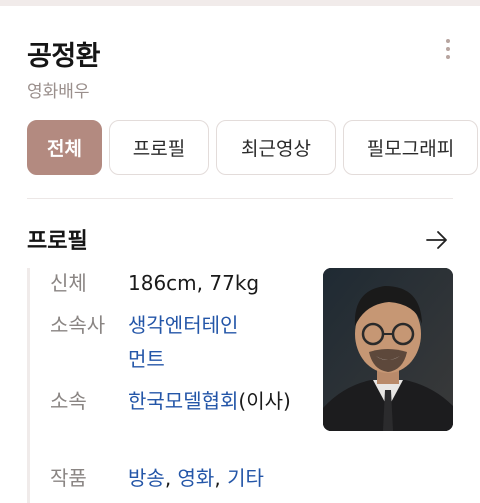  I want to click on works-link-other: 기타, so click(245, 478).